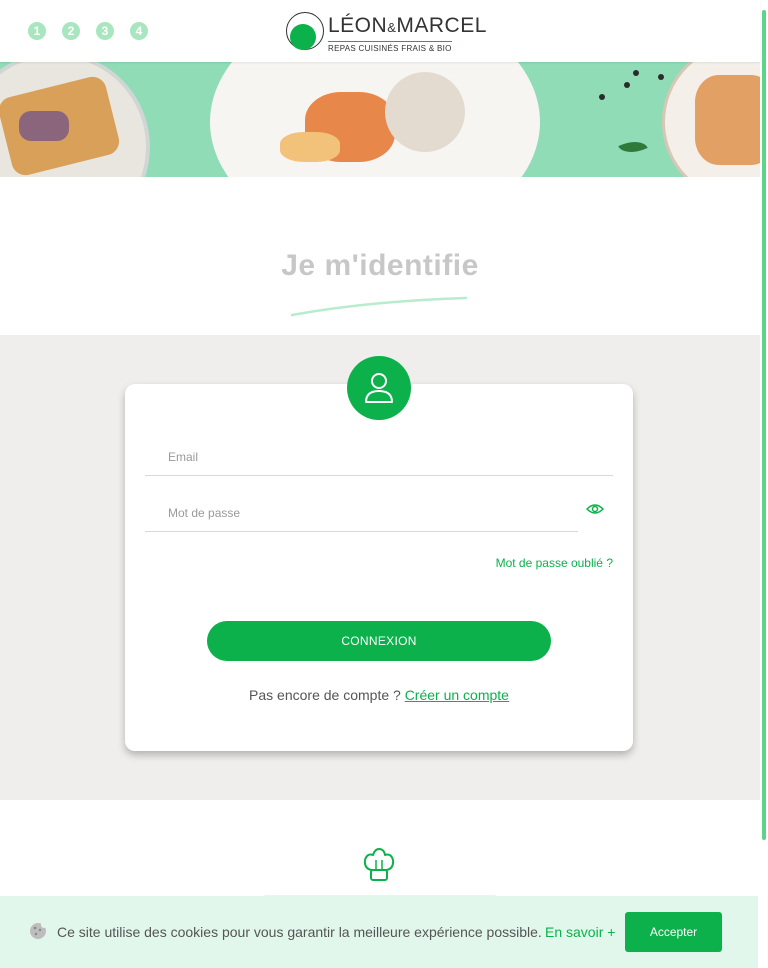 This screenshot has width=768, height=968. I want to click on title-underline-swoosh, so click(379, 306).